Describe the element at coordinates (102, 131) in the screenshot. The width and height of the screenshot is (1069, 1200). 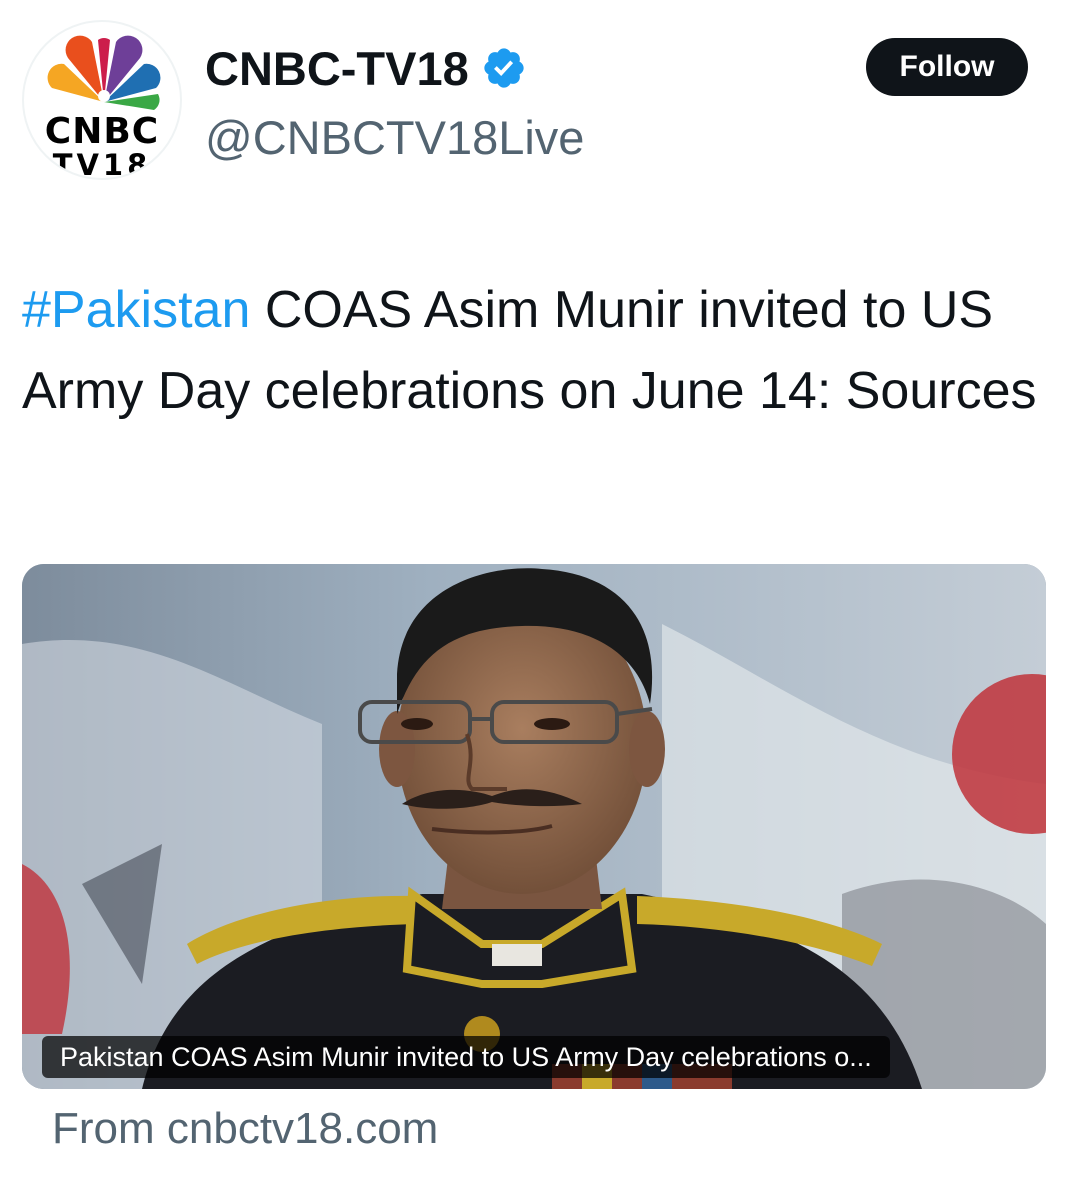
I see `logo-text-cnbc: CNBC` at that location.